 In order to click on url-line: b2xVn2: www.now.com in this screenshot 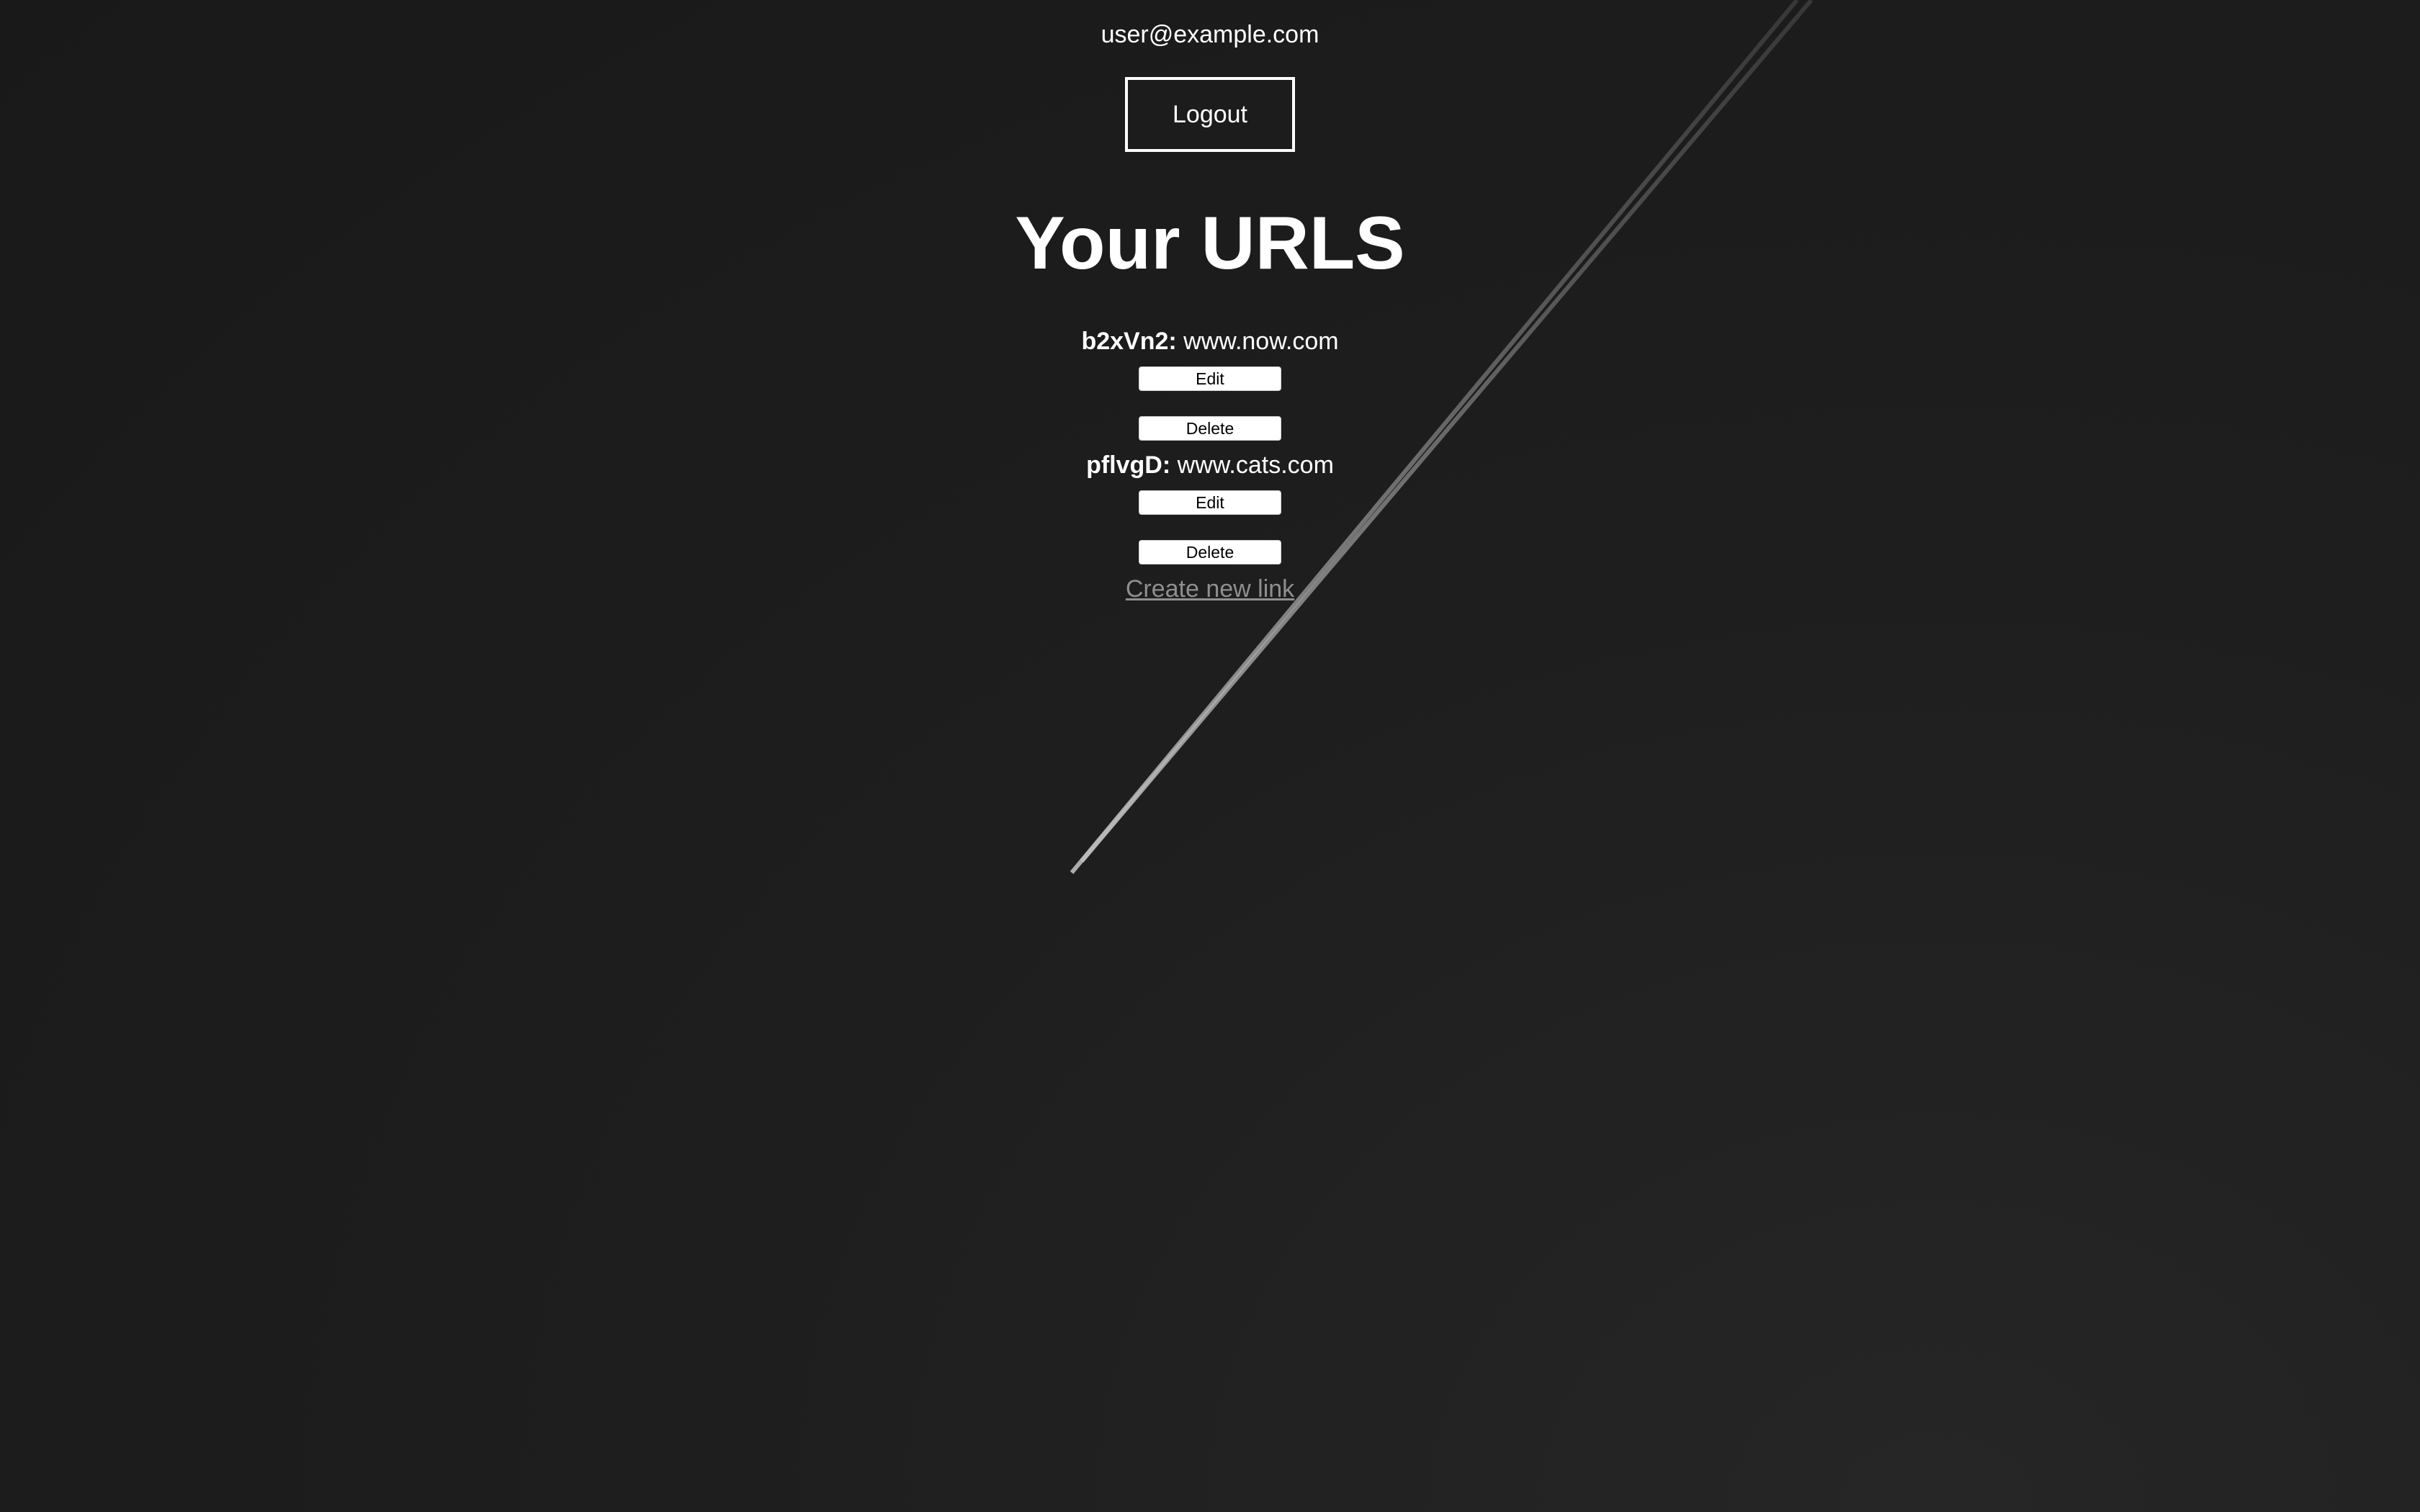, I will do `click(1210, 341)`.